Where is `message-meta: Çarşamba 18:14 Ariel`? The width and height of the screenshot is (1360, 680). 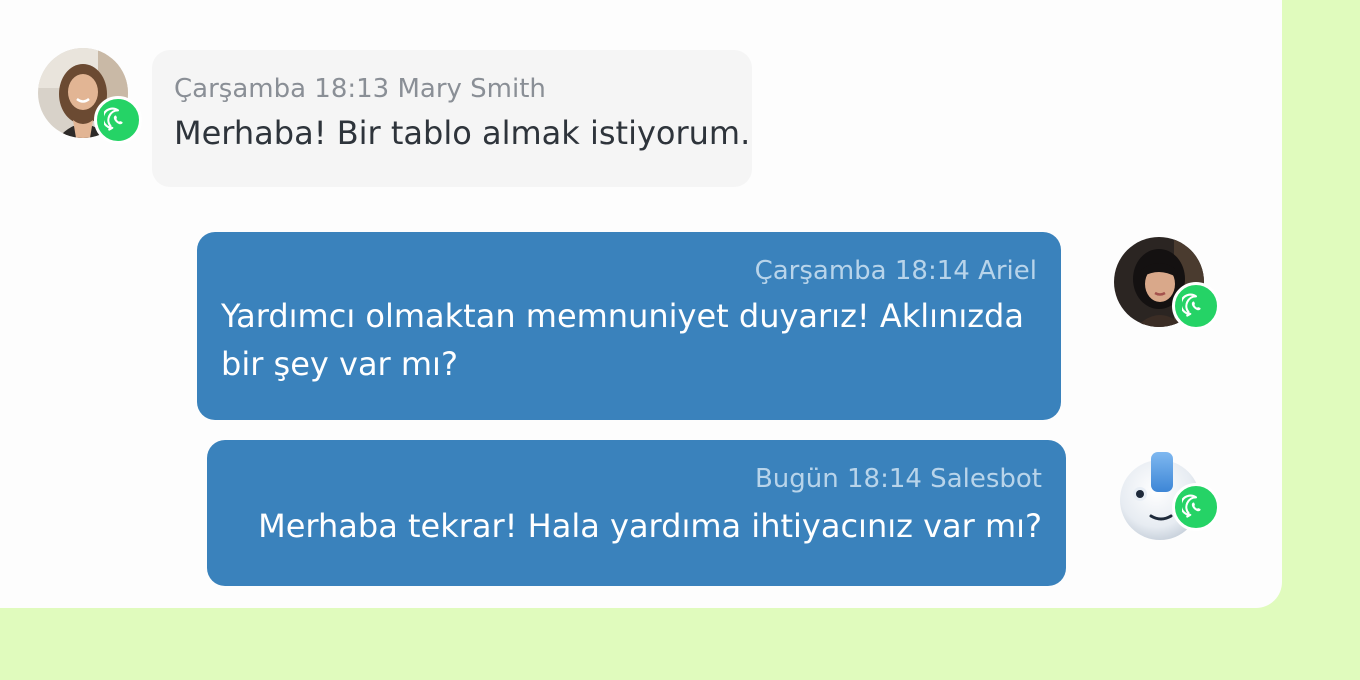 message-meta: Çarşamba 18:14 Ariel is located at coordinates (895, 271).